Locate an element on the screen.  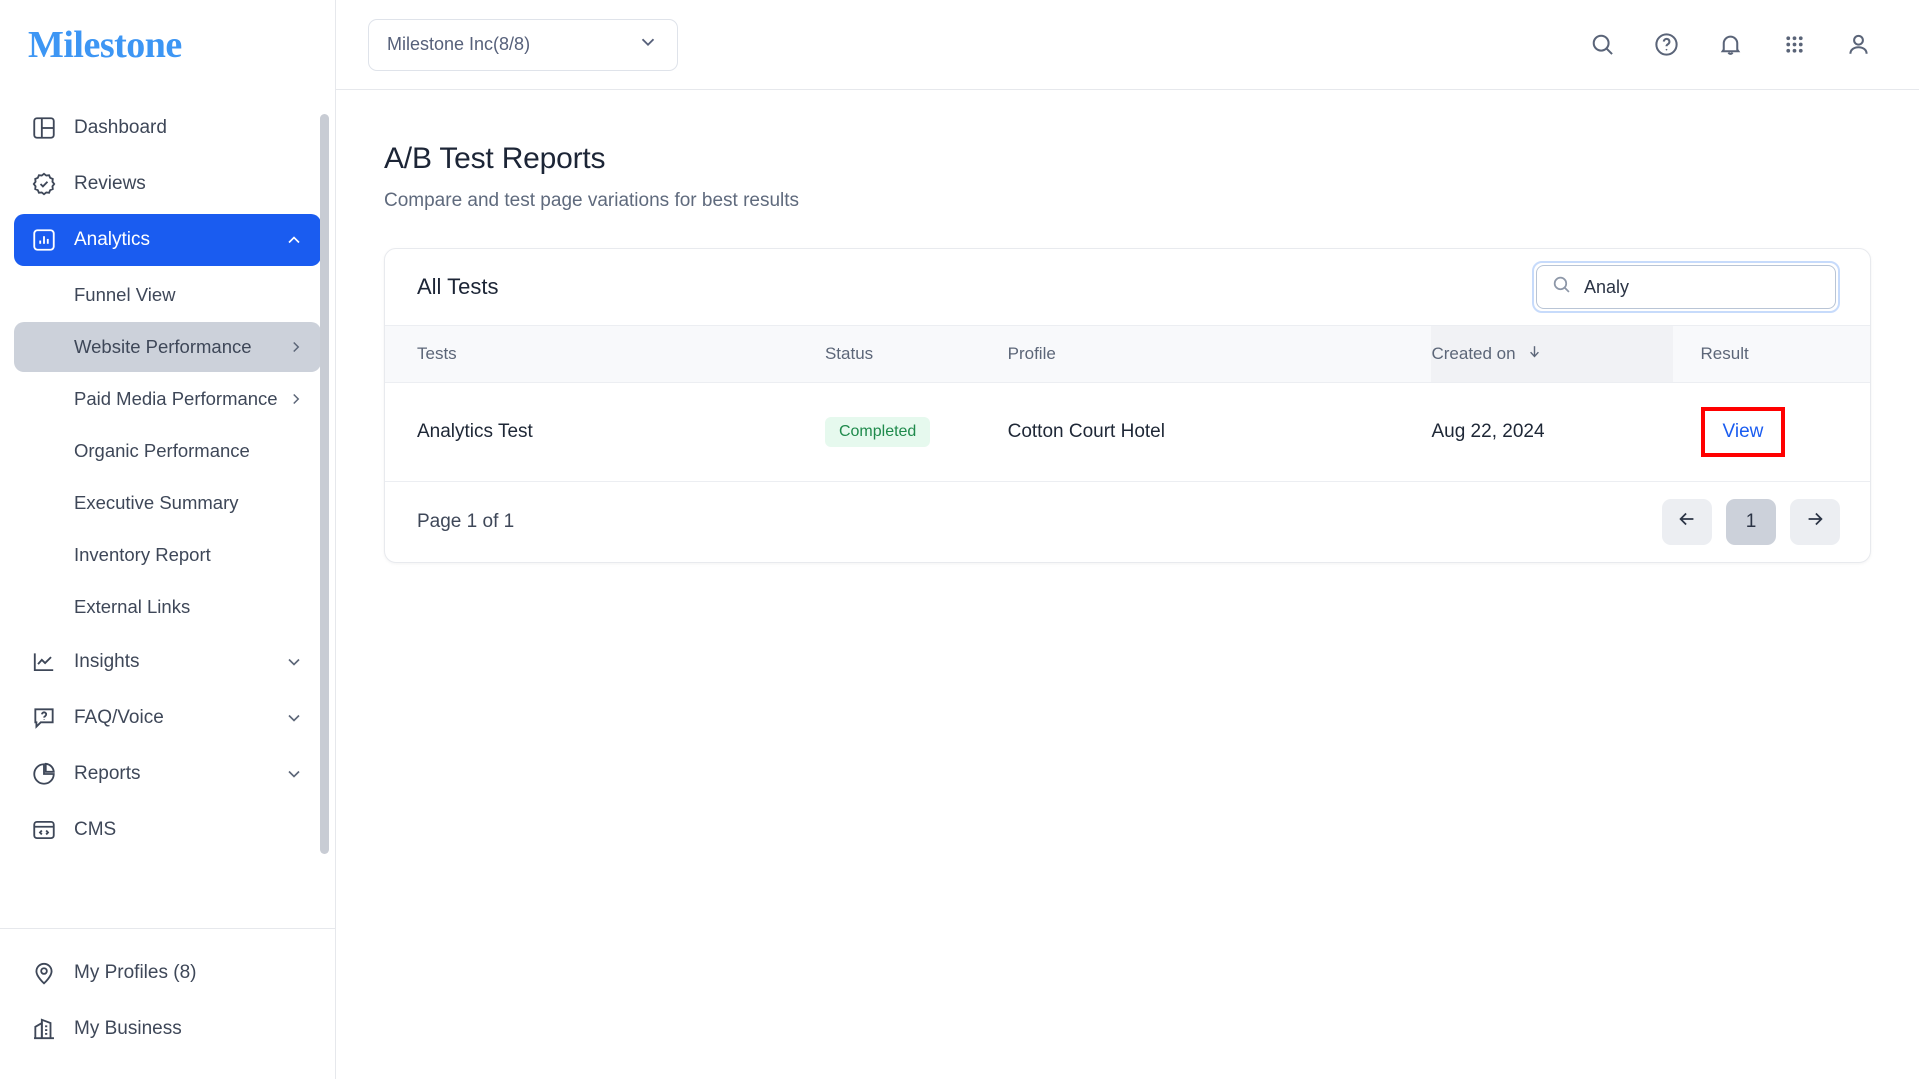
sidebar-subitem-label: Inventory Report is located at coordinates (142, 554).